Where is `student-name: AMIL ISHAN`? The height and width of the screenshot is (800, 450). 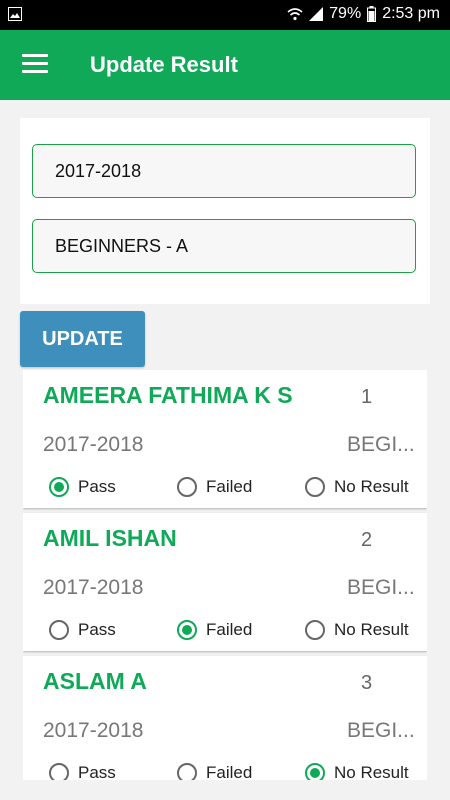 student-name: AMIL ISHAN is located at coordinates (110, 538).